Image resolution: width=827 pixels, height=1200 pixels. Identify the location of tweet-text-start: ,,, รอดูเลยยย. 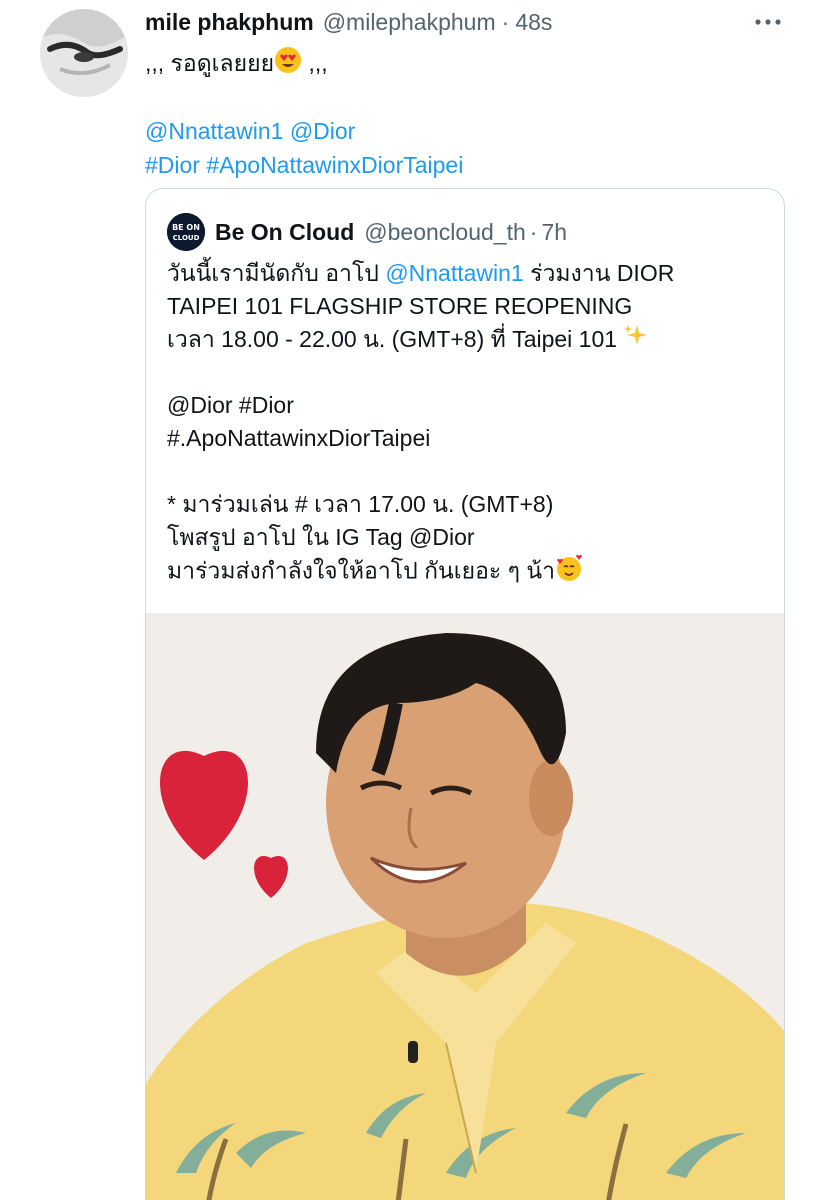
(210, 63).